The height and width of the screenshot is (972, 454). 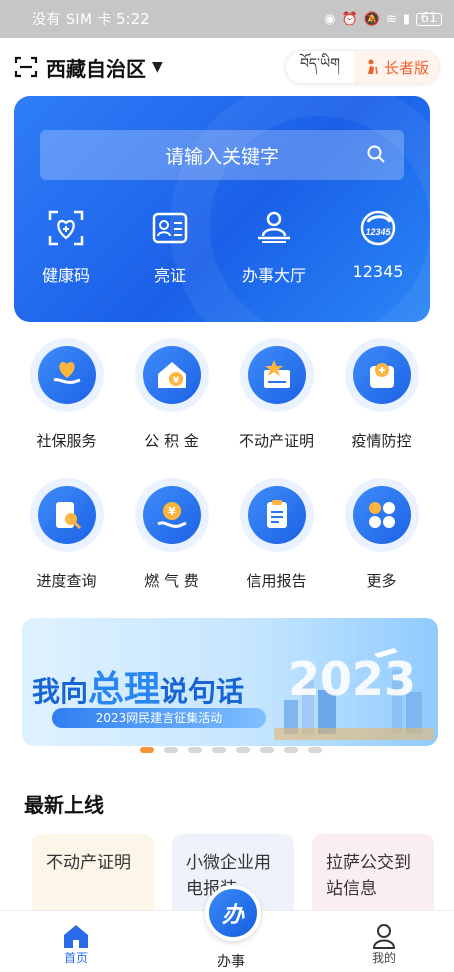 What do you see at coordinates (378, 232) in the screenshot?
I see `svg-text: 12345` at bounding box center [378, 232].